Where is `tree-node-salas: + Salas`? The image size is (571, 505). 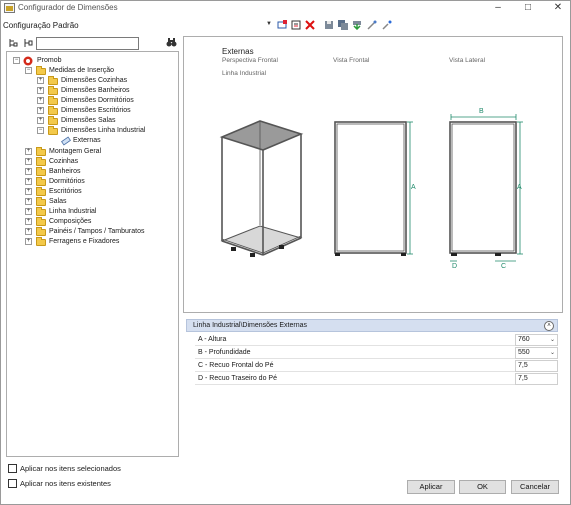
tree-node-salas: + Salas is located at coordinates (100, 202).